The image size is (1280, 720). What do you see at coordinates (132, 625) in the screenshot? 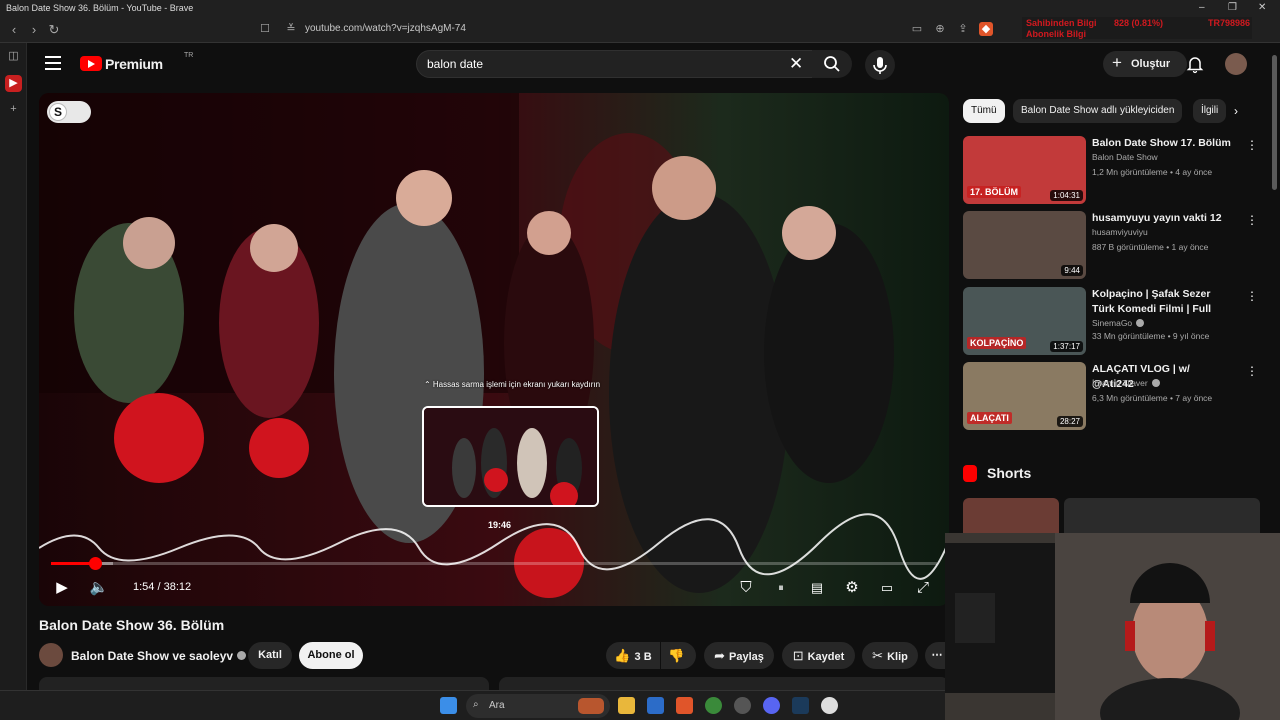
I see `video-title: Balon Date Show 36. Bölüm` at bounding box center [132, 625].